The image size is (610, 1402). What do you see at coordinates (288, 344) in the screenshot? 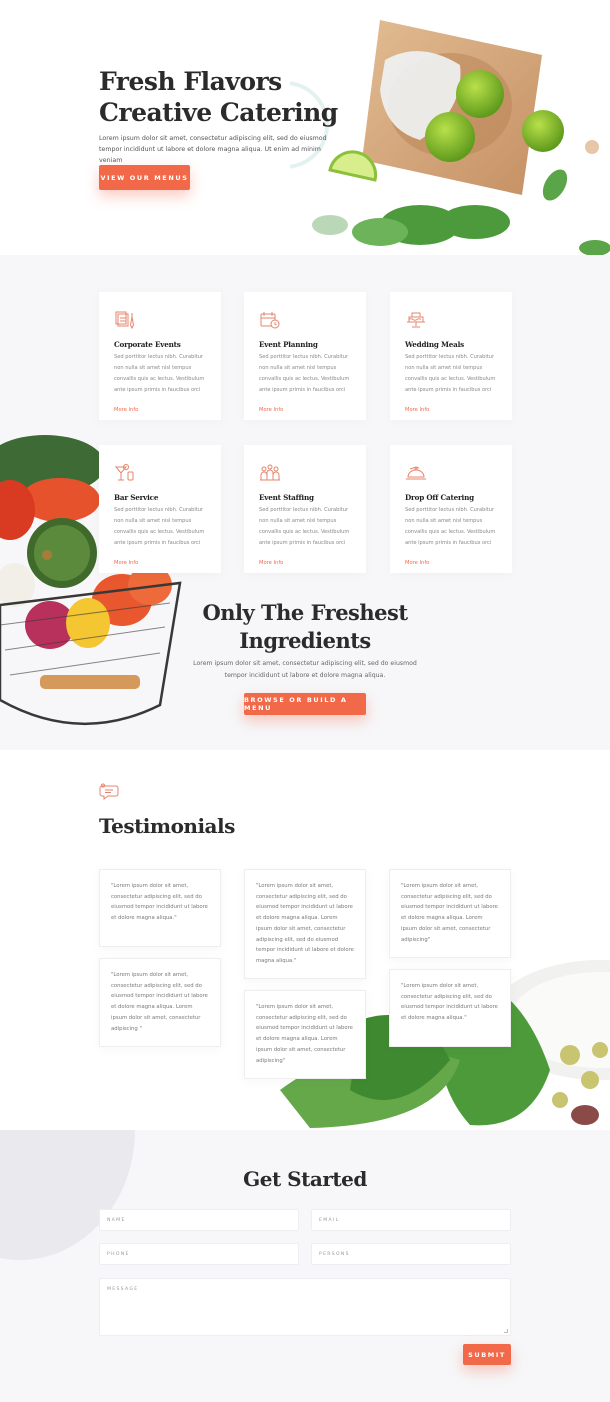
I see `service-title: Event Planning` at bounding box center [288, 344].